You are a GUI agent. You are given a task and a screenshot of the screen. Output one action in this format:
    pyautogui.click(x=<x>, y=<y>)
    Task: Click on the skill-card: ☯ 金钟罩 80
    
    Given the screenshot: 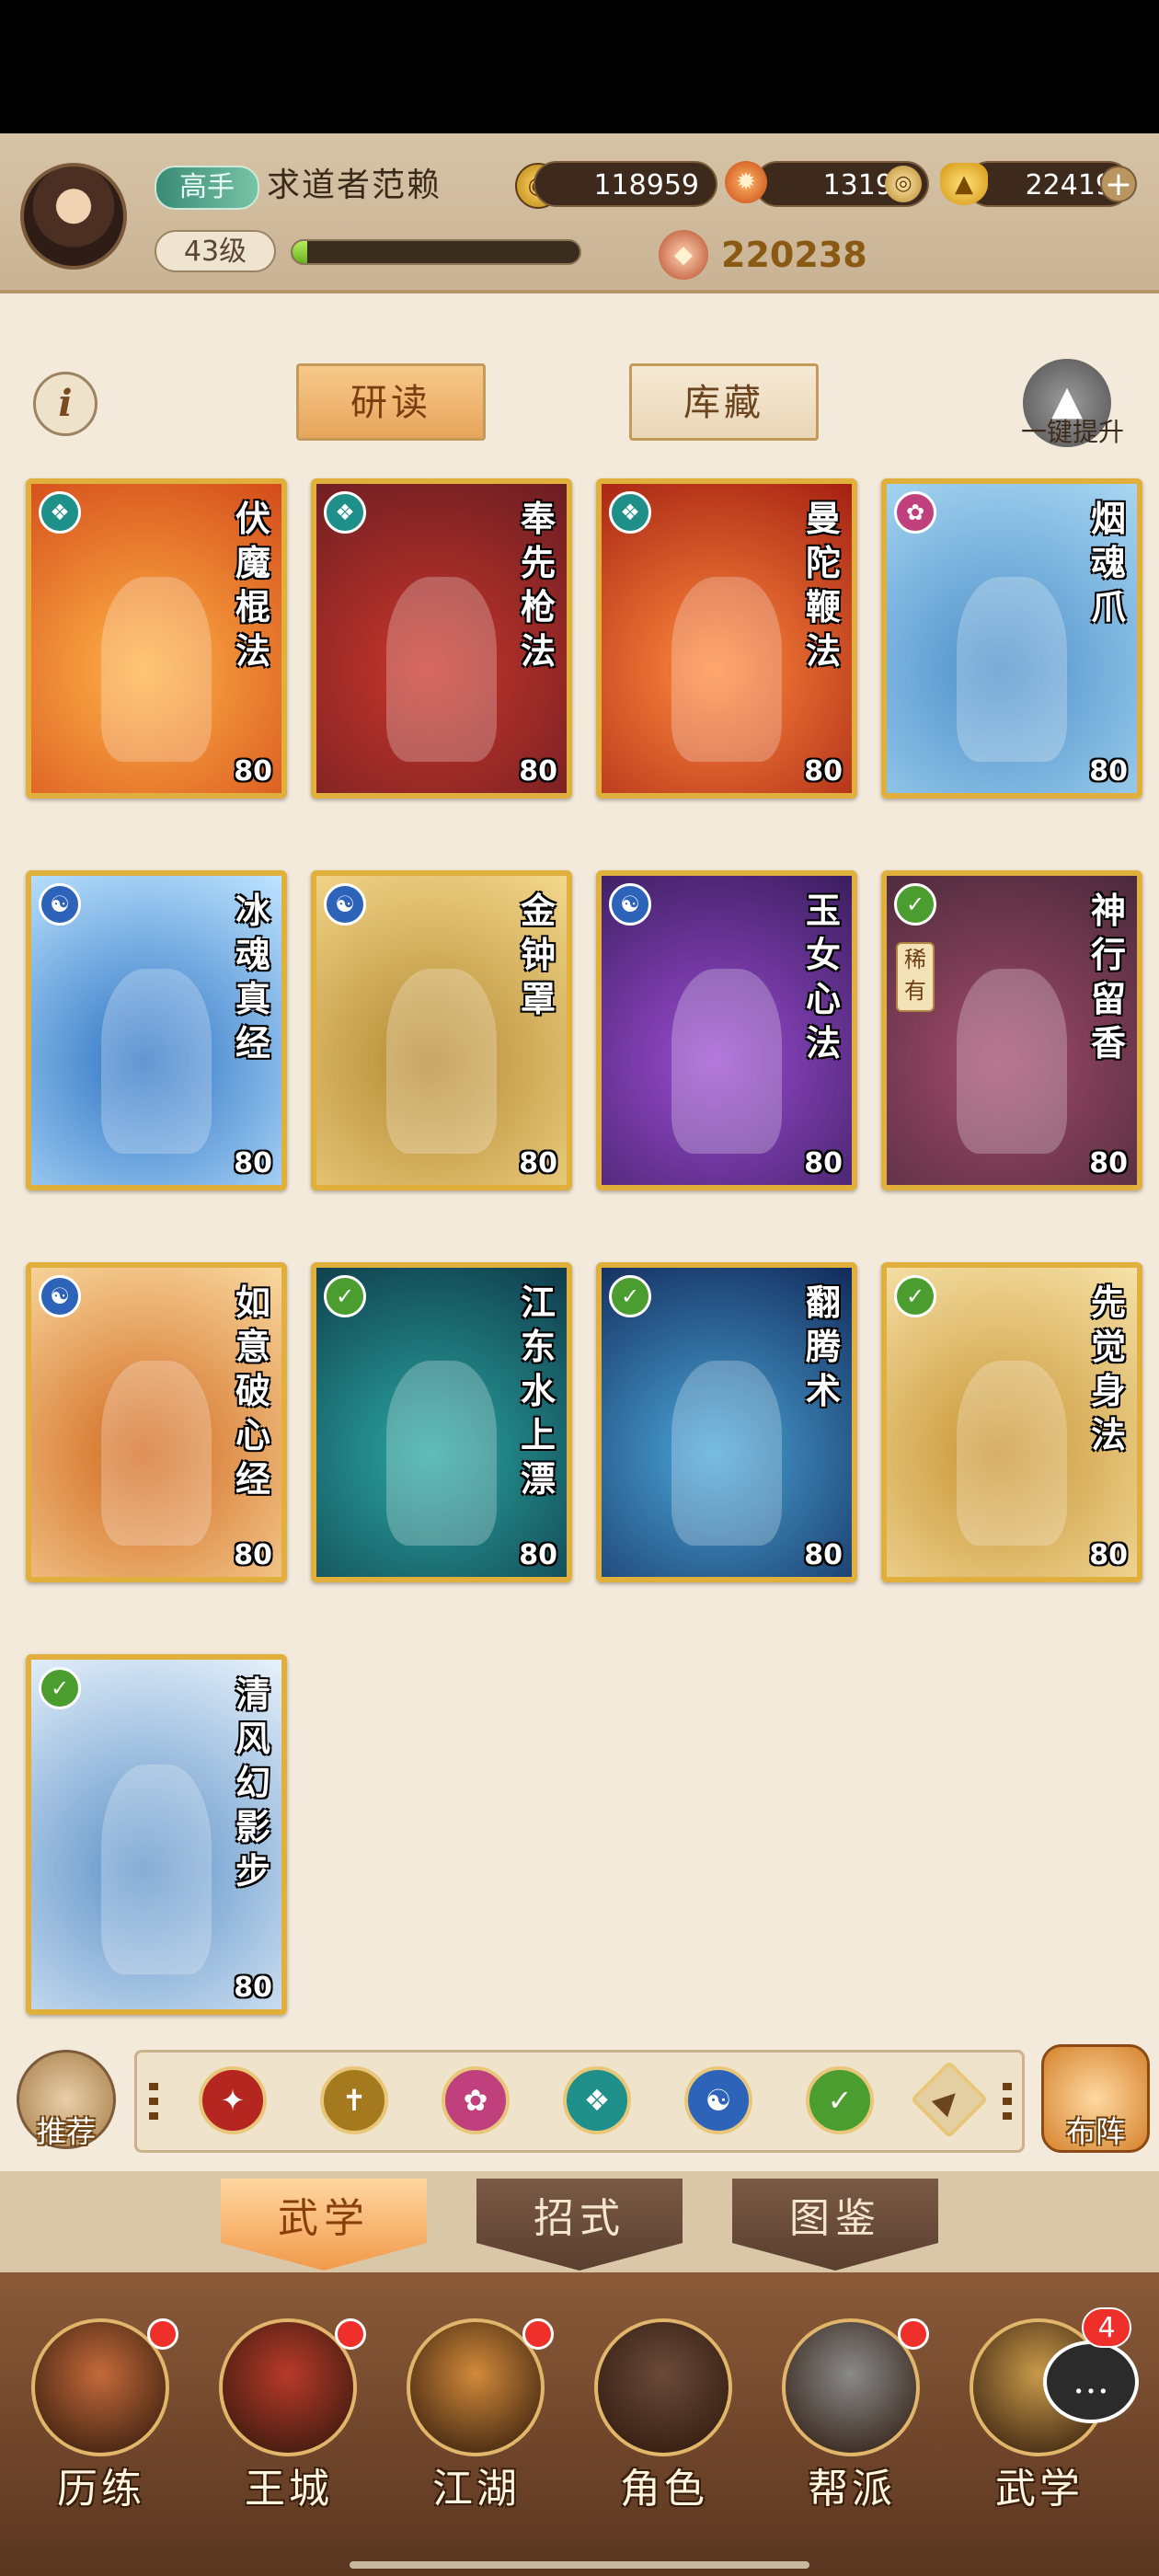 What is the action you would take?
    pyautogui.click(x=441, y=1030)
    